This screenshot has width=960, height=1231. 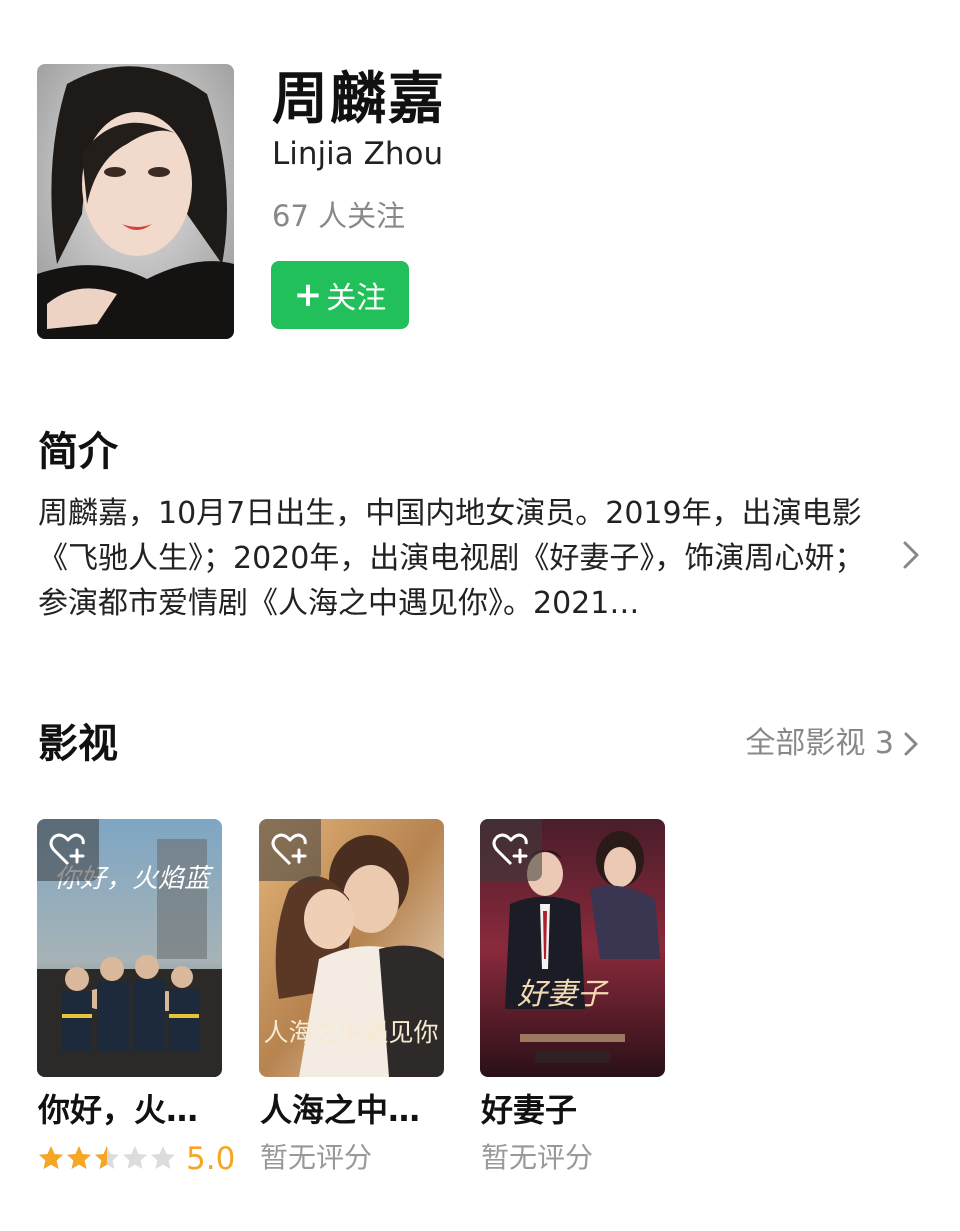 What do you see at coordinates (359, 99) in the screenshot?
I see `actor-name-cn: 周麟嘉` at bounding box center [359, 99].